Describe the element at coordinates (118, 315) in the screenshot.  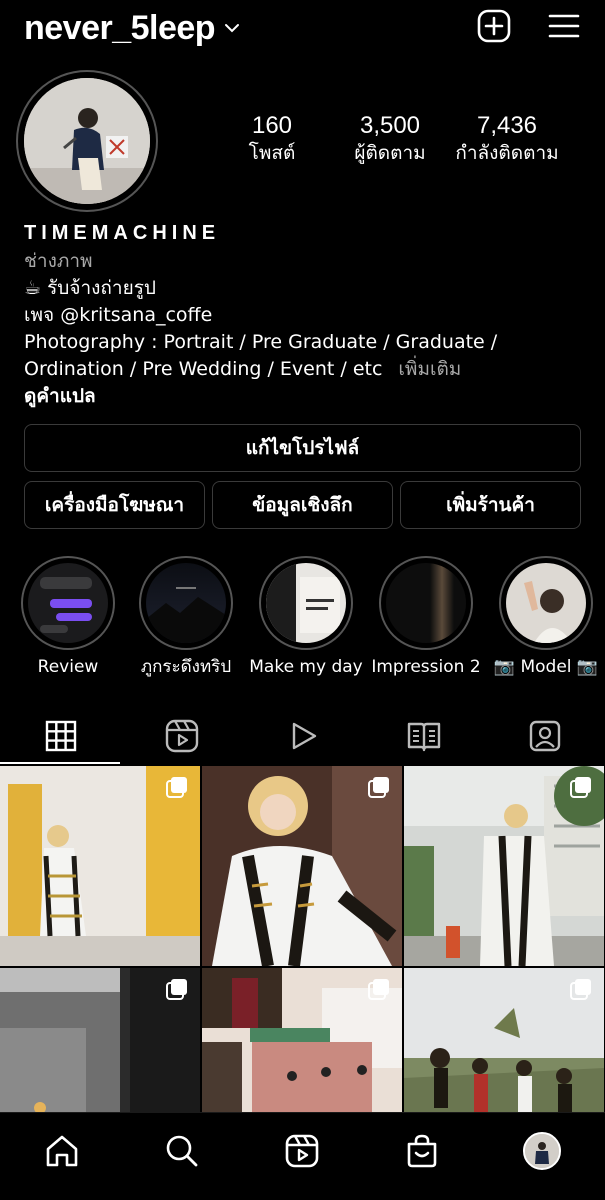
I see `bio-line: เพจ @kritsana_coffe` at that location.